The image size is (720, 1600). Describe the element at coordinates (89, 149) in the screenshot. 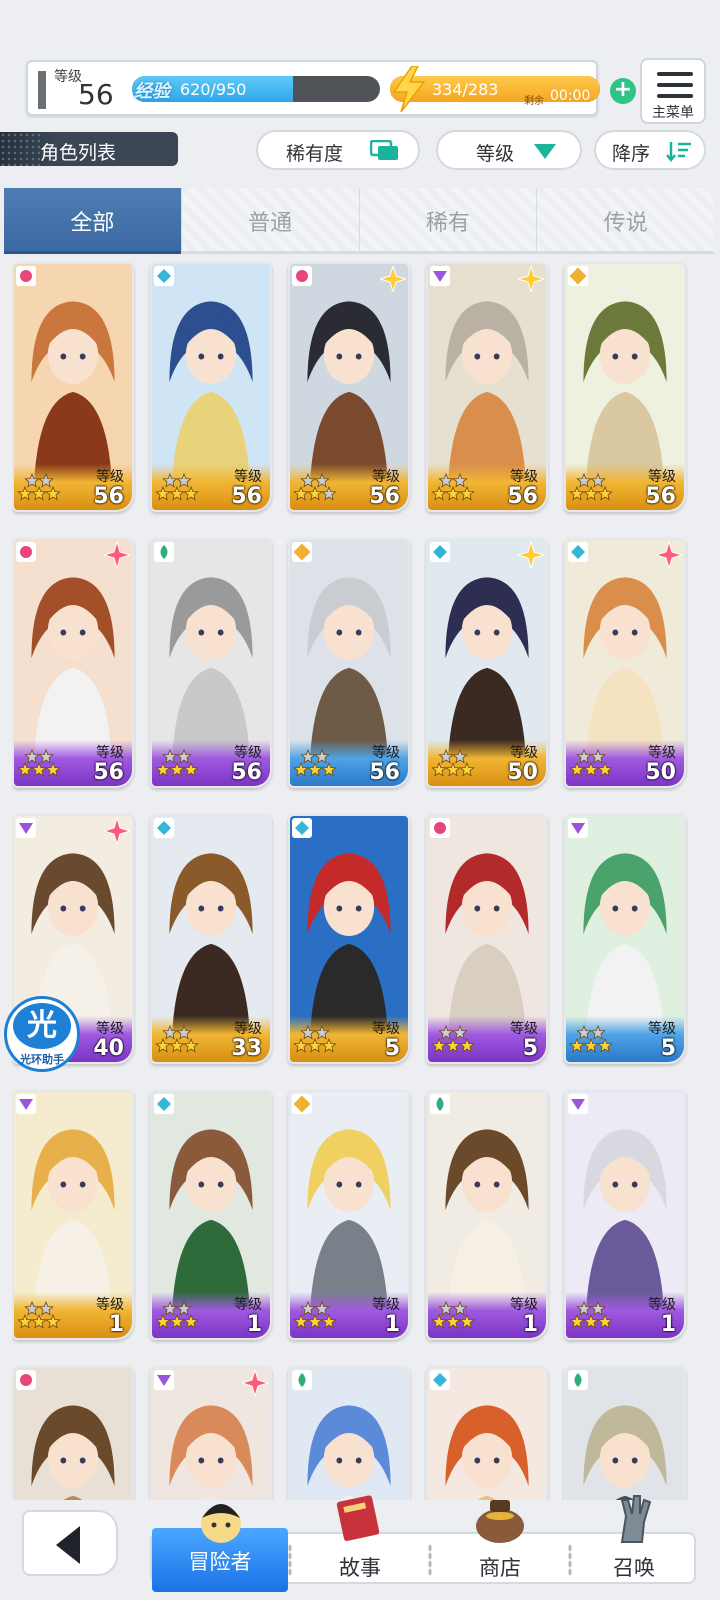

I see `character-list-header: 角色列表` at that location.